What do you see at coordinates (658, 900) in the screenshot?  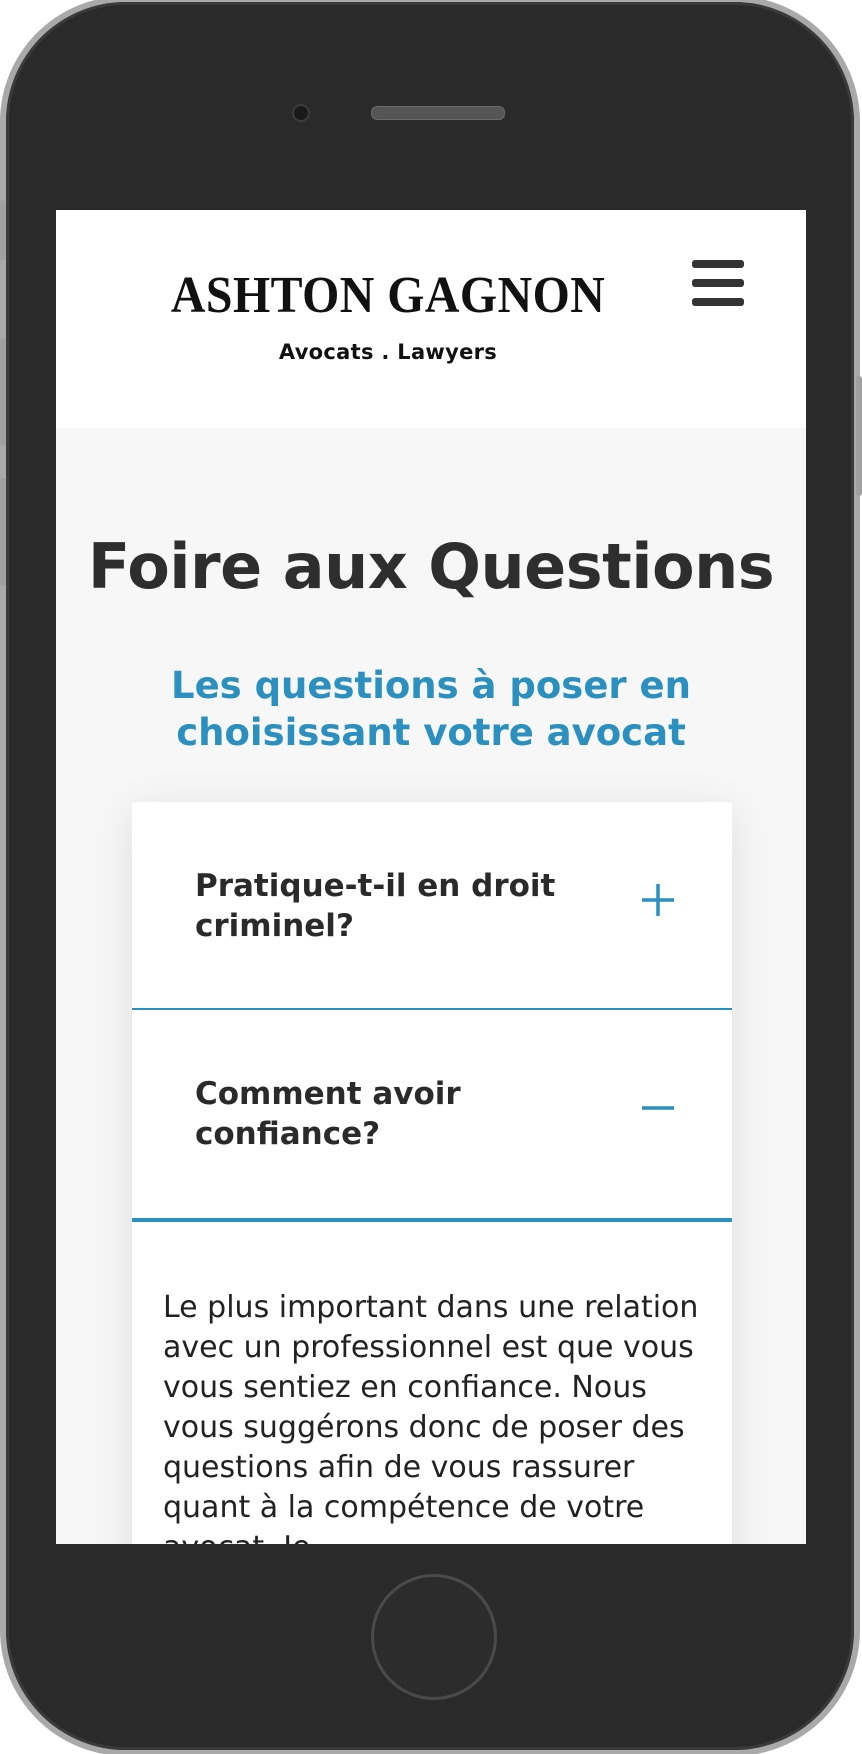 I see `plus-icon` at bounding box center [658, 900].